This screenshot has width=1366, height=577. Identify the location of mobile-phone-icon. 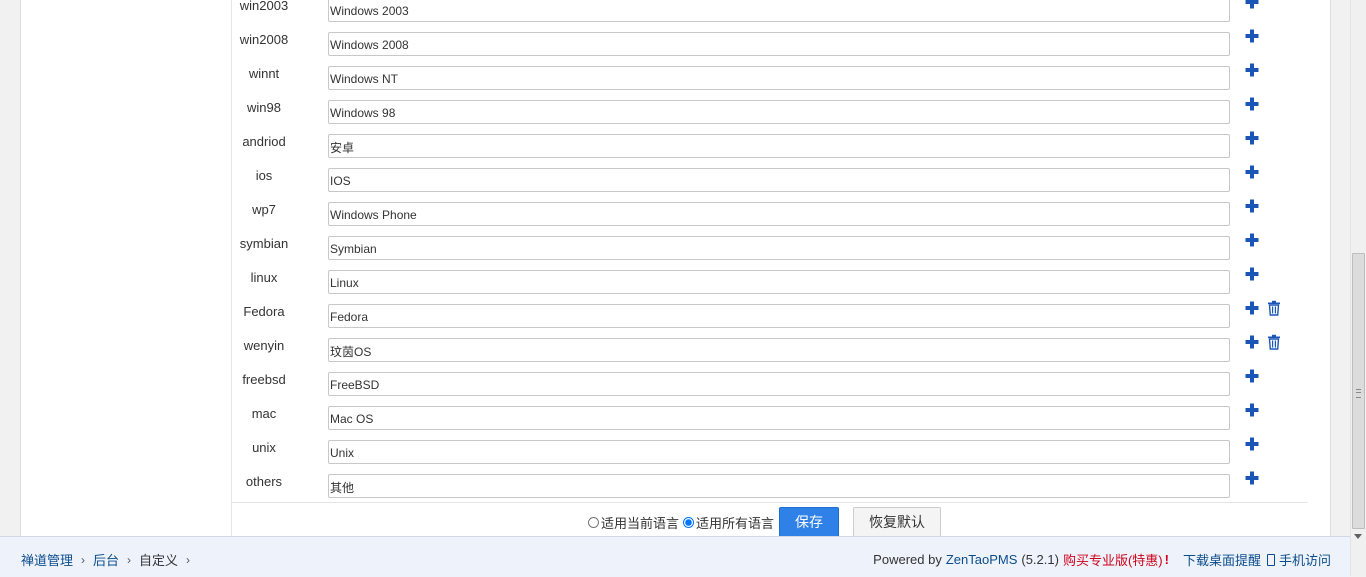
(1270, 559).